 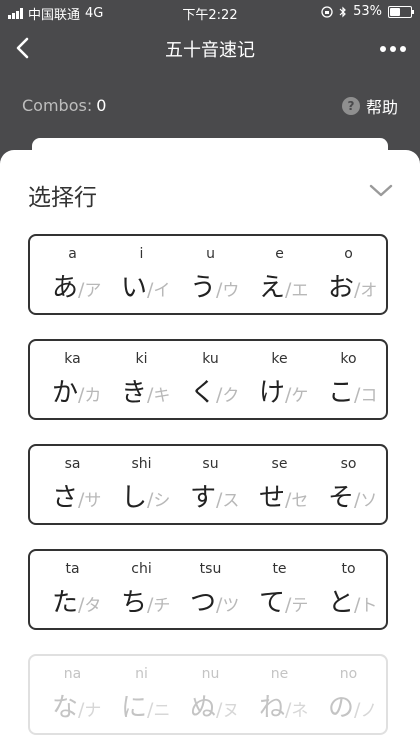 I want to click on kana-pair: そ/ソ, so click(x=352, y=495).